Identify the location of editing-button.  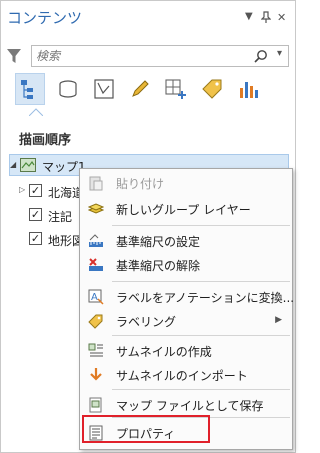
(140, 89).